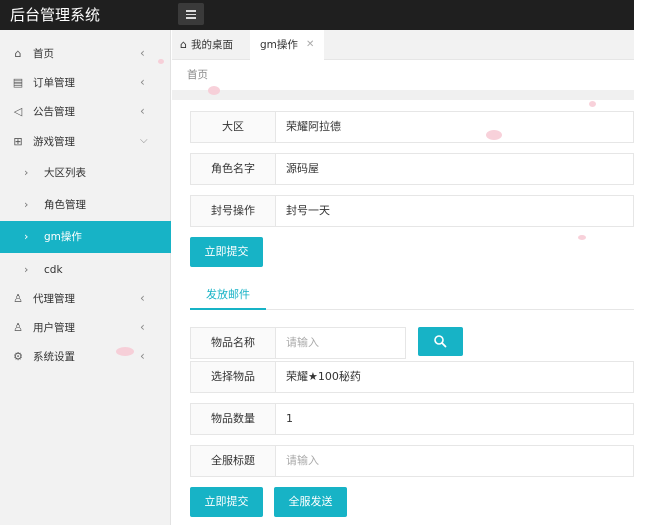 Image resolution: width=648 pixels, height=525 pixels. Describe the element at coordinates (302, 169) in the screenshot. I see `role-name-input: 源码屋` at that location.